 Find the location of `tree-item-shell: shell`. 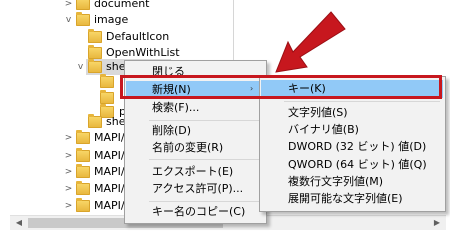

tree-item-shell: shell is located at coordinates (87, 122).